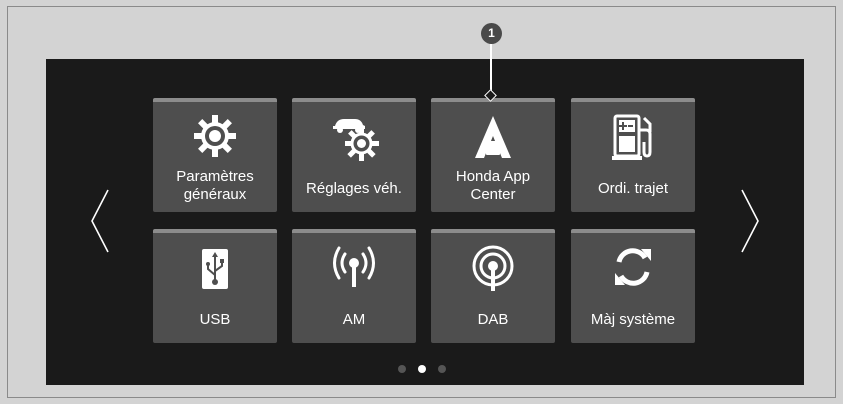 This screenshot has width=843, height=404. What do you see at coordinates (750, 221) in the screenshot?
I see `next-page-arrow` at bounding box center [750, 221].